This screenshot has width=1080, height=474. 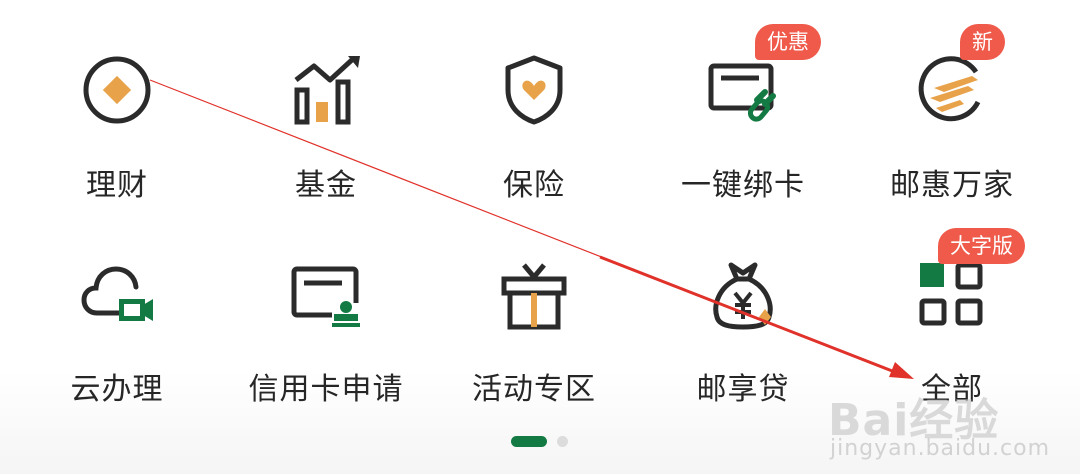 What do you see at coordinates (534, 389) in the screenshot?
I see `grid-item-label: 活动专区` at bounding box center [534, 389].